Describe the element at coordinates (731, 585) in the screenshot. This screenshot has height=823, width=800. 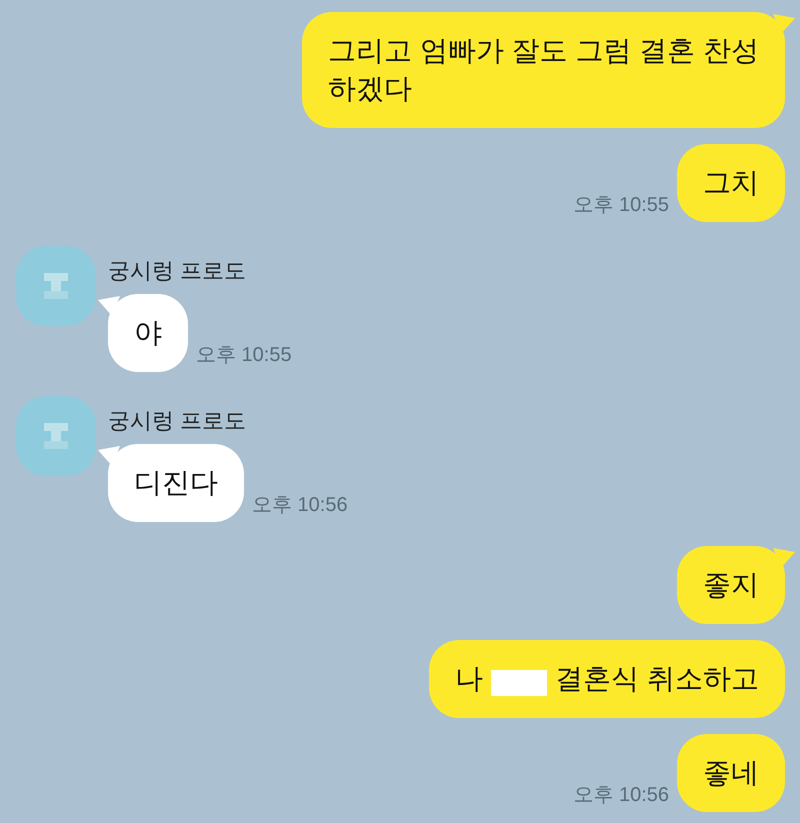
I see `message-text: 좋지` at that location.